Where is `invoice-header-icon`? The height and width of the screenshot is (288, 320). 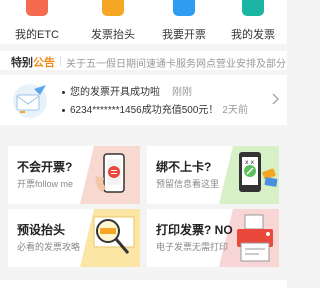
invoice-header-icon is located at coordinates (113, 8).